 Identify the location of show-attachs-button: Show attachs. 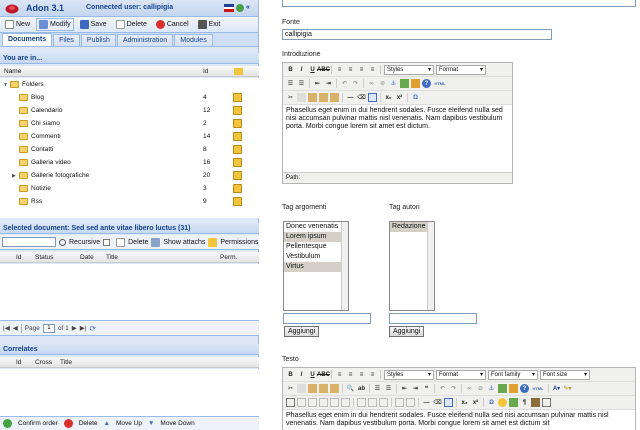
(184, 242).